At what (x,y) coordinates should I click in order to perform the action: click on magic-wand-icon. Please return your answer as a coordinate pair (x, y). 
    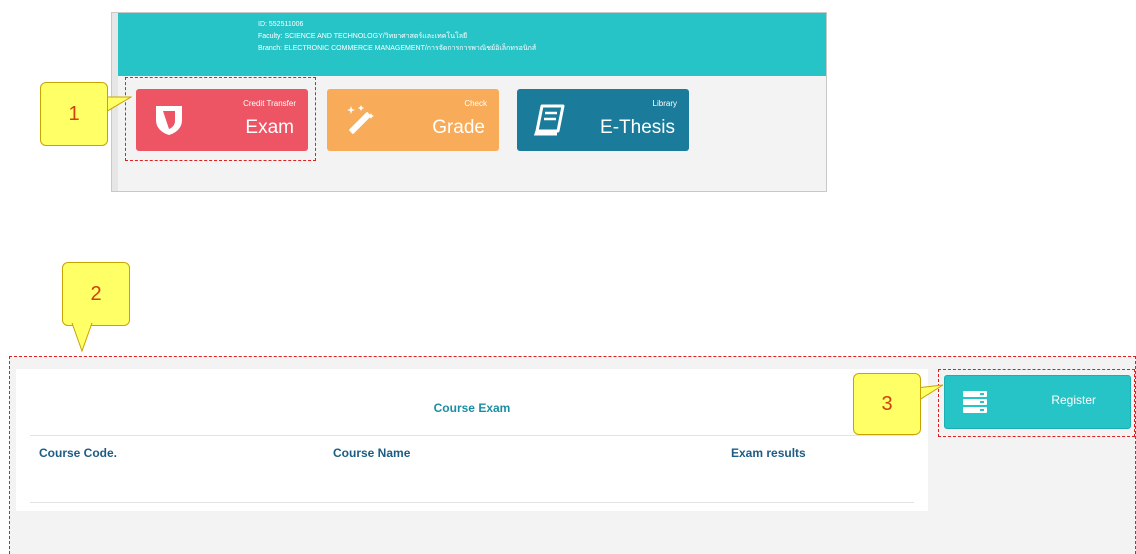
    Looking at the image, I should click on (360, 119).